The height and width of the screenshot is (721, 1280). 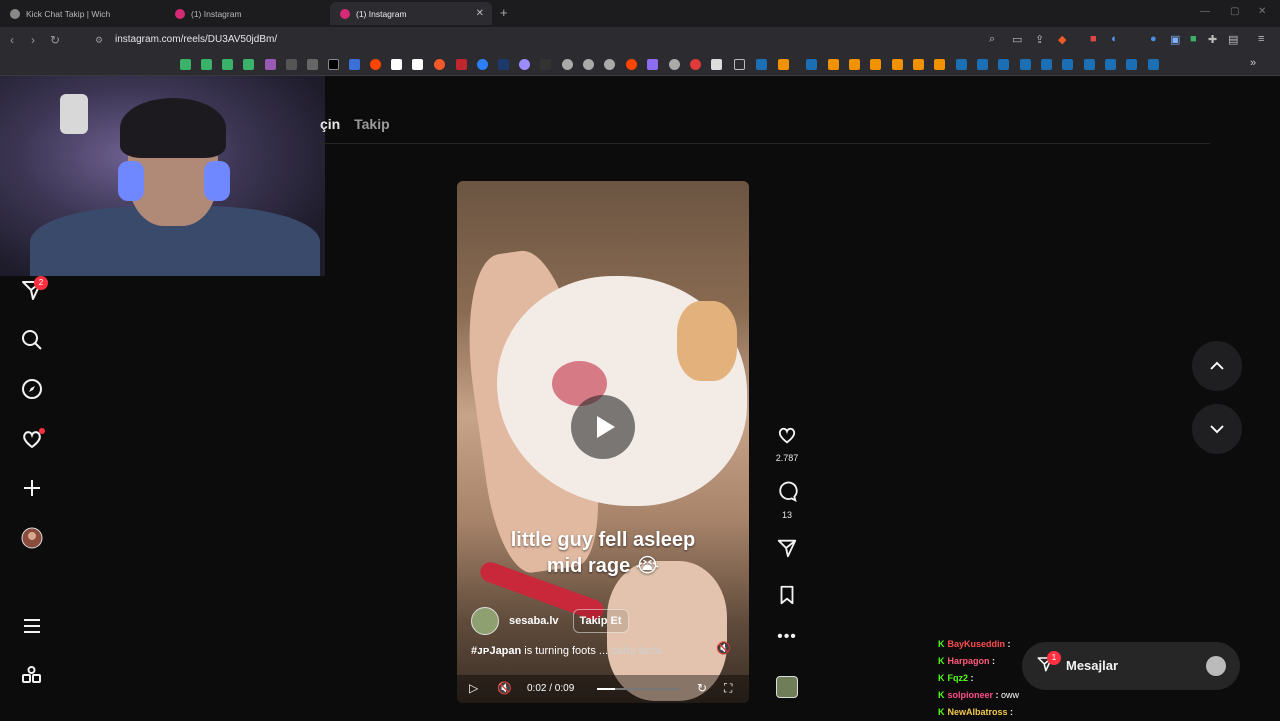 What do you see at coordinates (787, 492) in the screenshot?
I see `comment-icon` at bounding box center [787, 492].